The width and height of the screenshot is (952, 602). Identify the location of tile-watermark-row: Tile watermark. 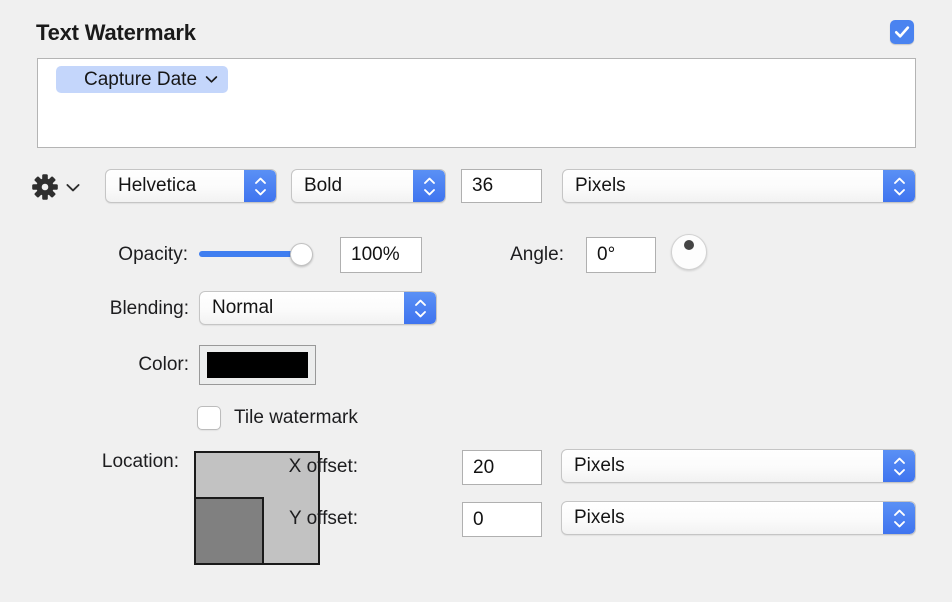
(277, 418).